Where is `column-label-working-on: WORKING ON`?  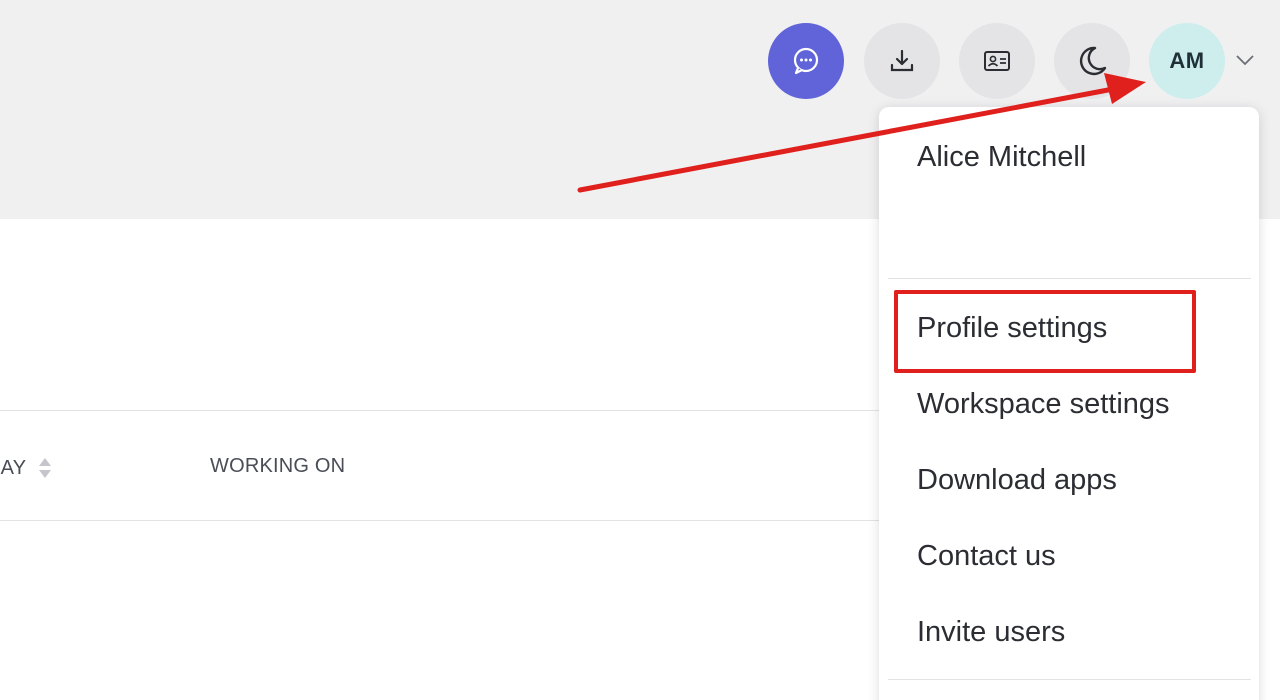 column-label-working-on: WORKING ON is located at coordinates (278, 466).